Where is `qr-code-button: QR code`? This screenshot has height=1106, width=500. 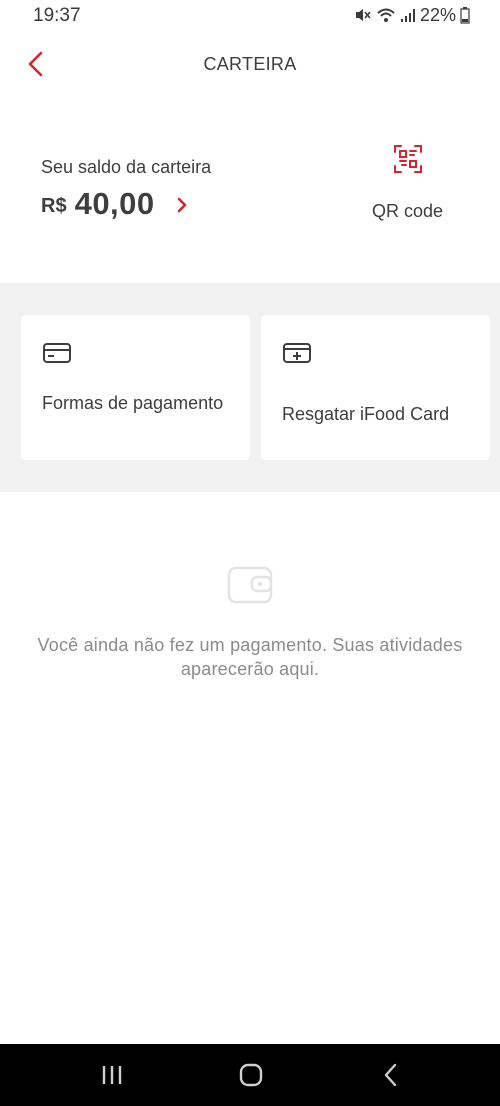 qr-code-button: QR code is located at coordinates (407, 185).